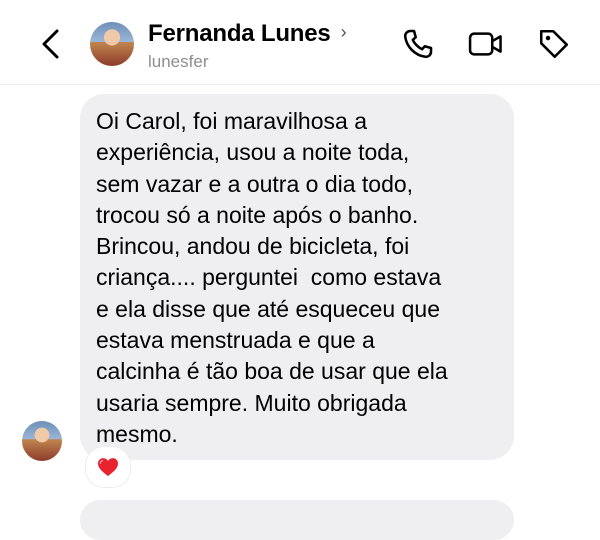  I want to click on phone-icon, so click(418, 44).